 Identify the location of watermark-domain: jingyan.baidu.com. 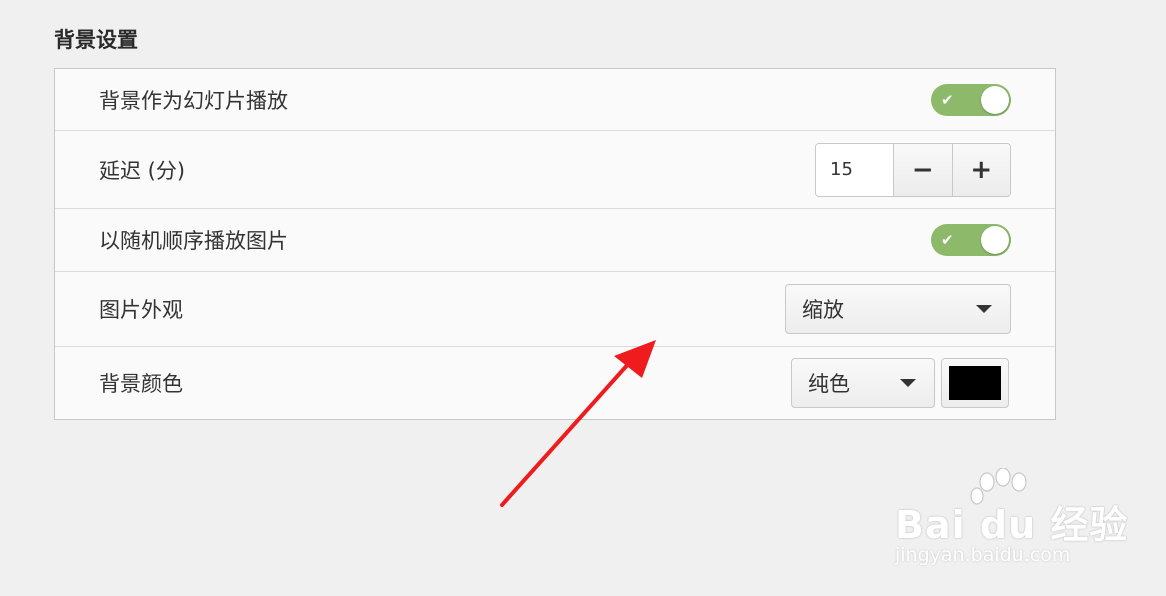
(983, 555).